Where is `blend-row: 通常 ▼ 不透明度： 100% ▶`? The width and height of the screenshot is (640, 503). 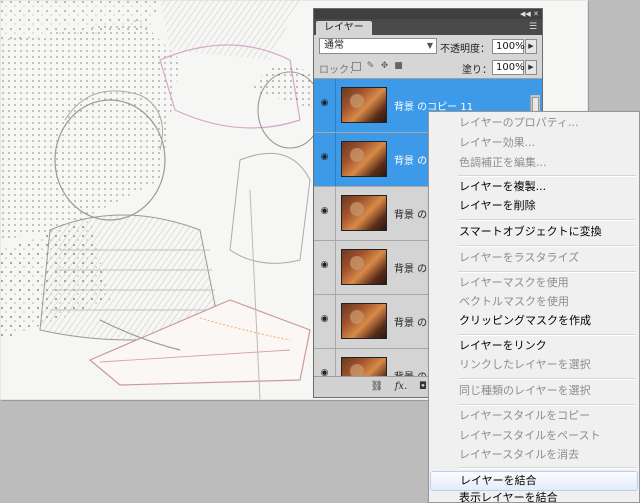
blend-row: 通常 ▼ 不透明度： 100% ▶ is located at coordinates (428, 46).